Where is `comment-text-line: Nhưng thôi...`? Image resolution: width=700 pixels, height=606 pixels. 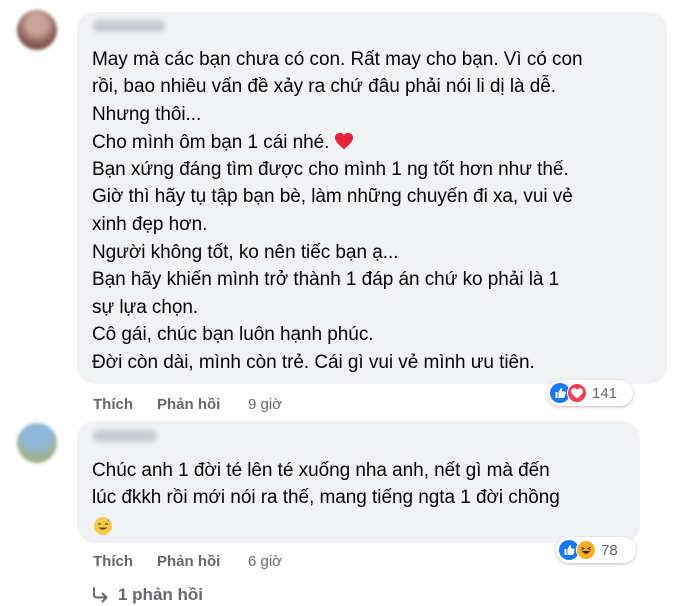 comment-text-line: Nhưng thôi... is located at coordinates (147, 114).